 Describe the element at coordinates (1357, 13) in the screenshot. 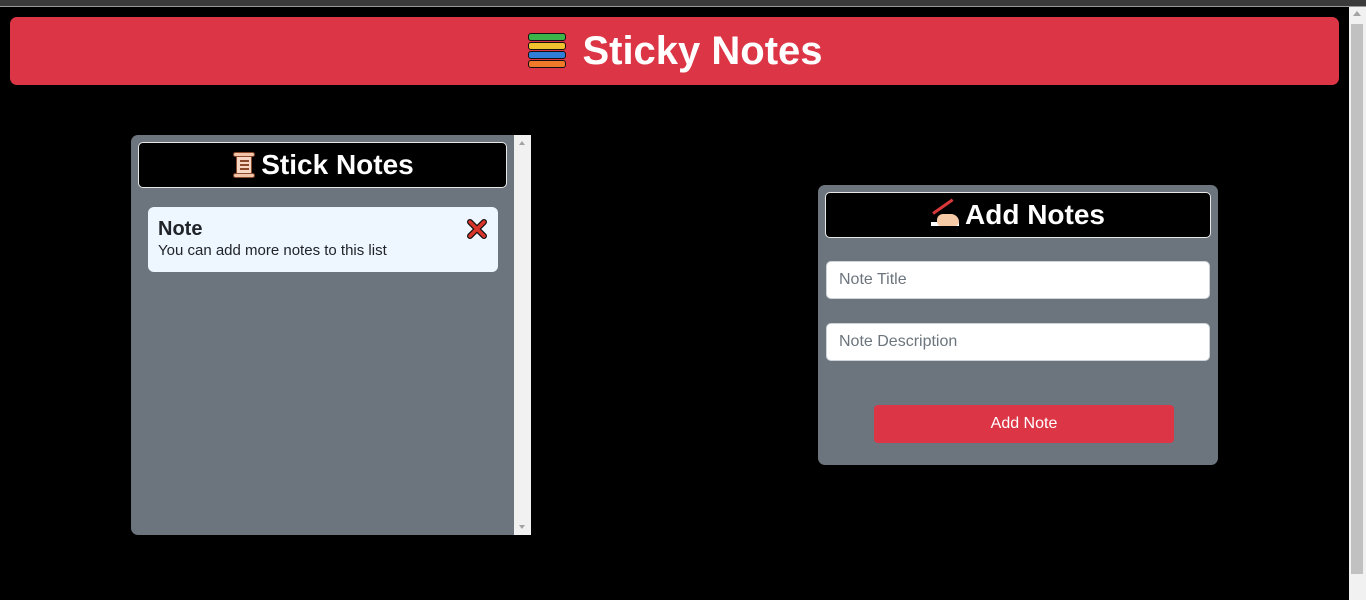

I see `page-scroll-up-icon` at that location.